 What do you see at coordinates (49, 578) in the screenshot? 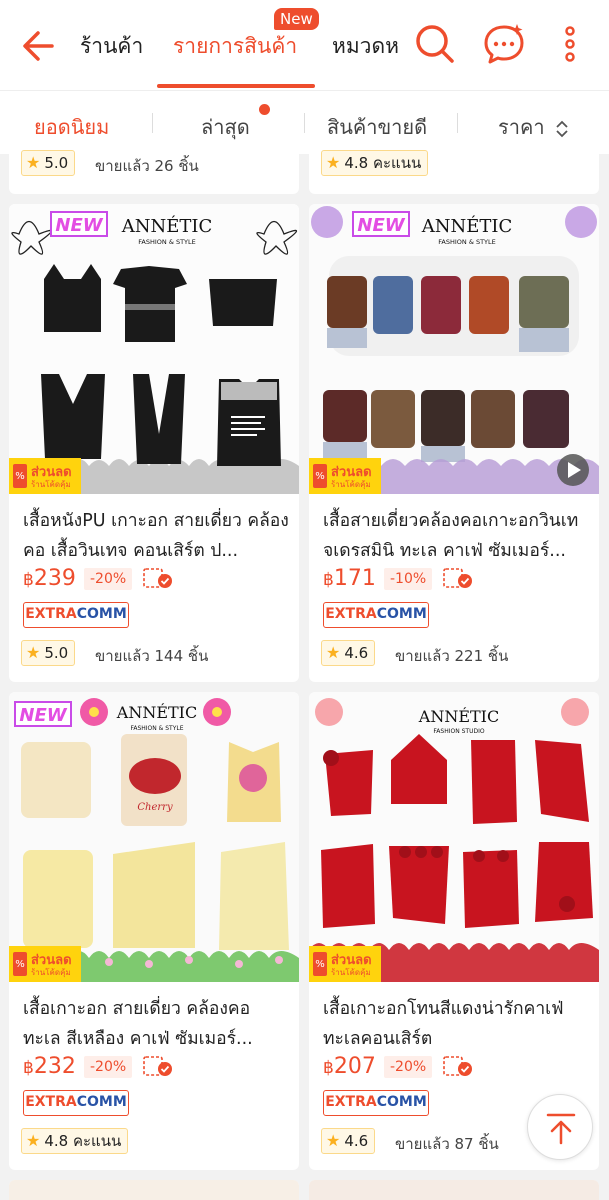
I see `product-price: ฿239` at bounding box center [49, 578].